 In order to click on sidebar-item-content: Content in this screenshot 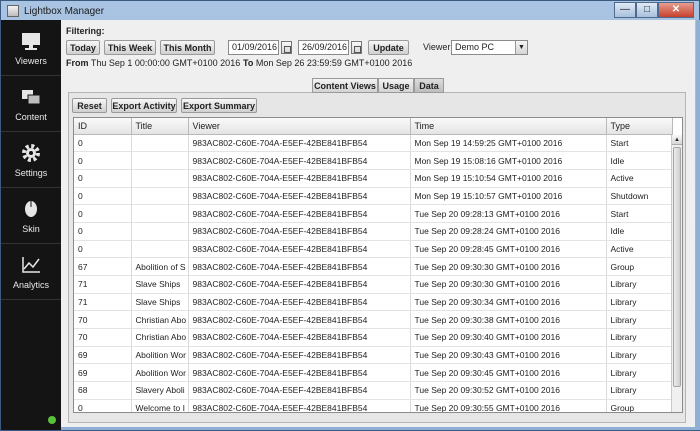, I will do `click(31, 104)`.